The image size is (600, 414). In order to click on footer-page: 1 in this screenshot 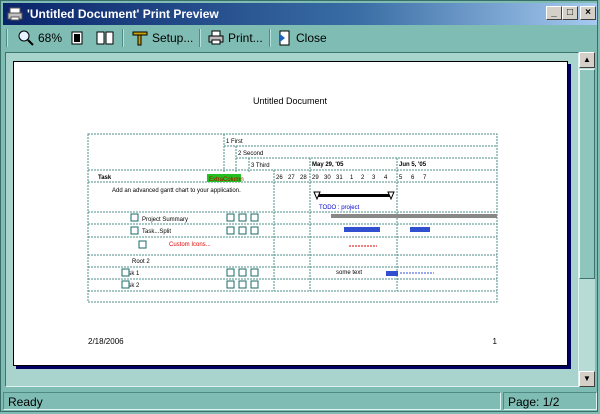, I will do `click(495, 341)`.